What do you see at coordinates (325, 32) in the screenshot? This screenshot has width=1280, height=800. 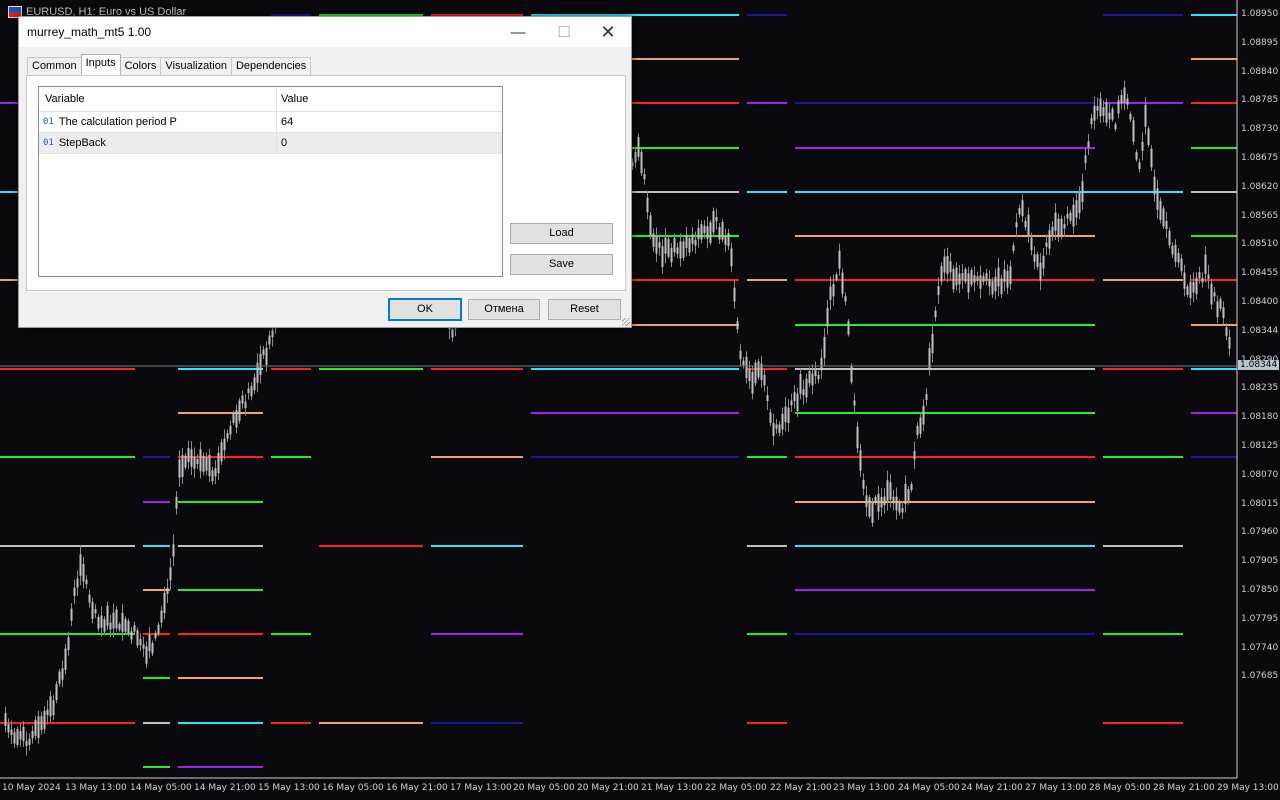 I see `dialog-titlebar: murrey_math_mt5 1.00 — ☐ ✕` at bounding box center [325, 32].